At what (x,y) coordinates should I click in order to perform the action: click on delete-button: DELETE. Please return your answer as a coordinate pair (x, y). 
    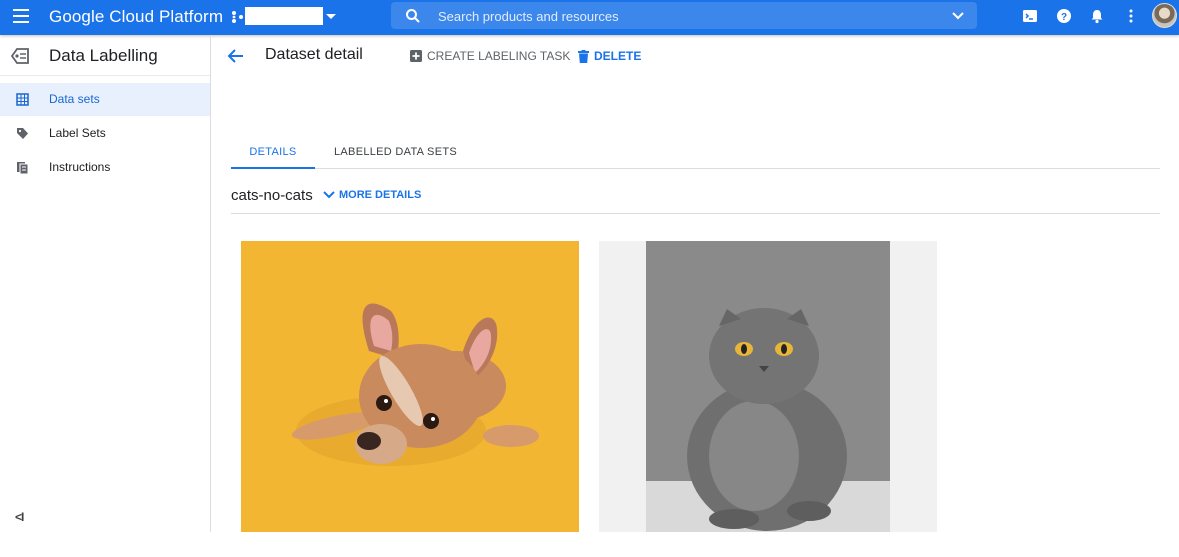
    Looking at the image, I should click on (609, 56).